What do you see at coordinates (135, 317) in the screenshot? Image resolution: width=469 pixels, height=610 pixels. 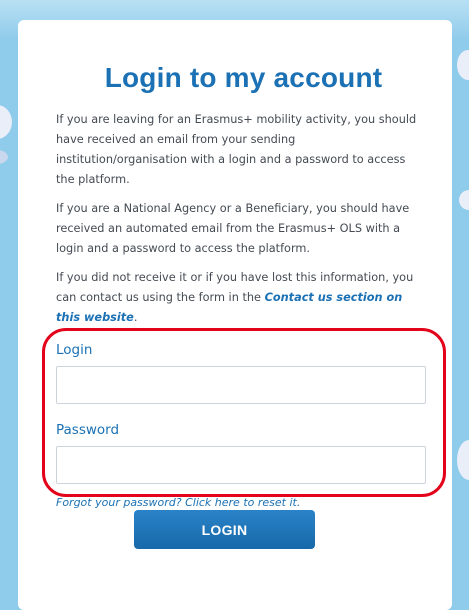 I see `contact-text-end: .` at bounding box center [135, 317].